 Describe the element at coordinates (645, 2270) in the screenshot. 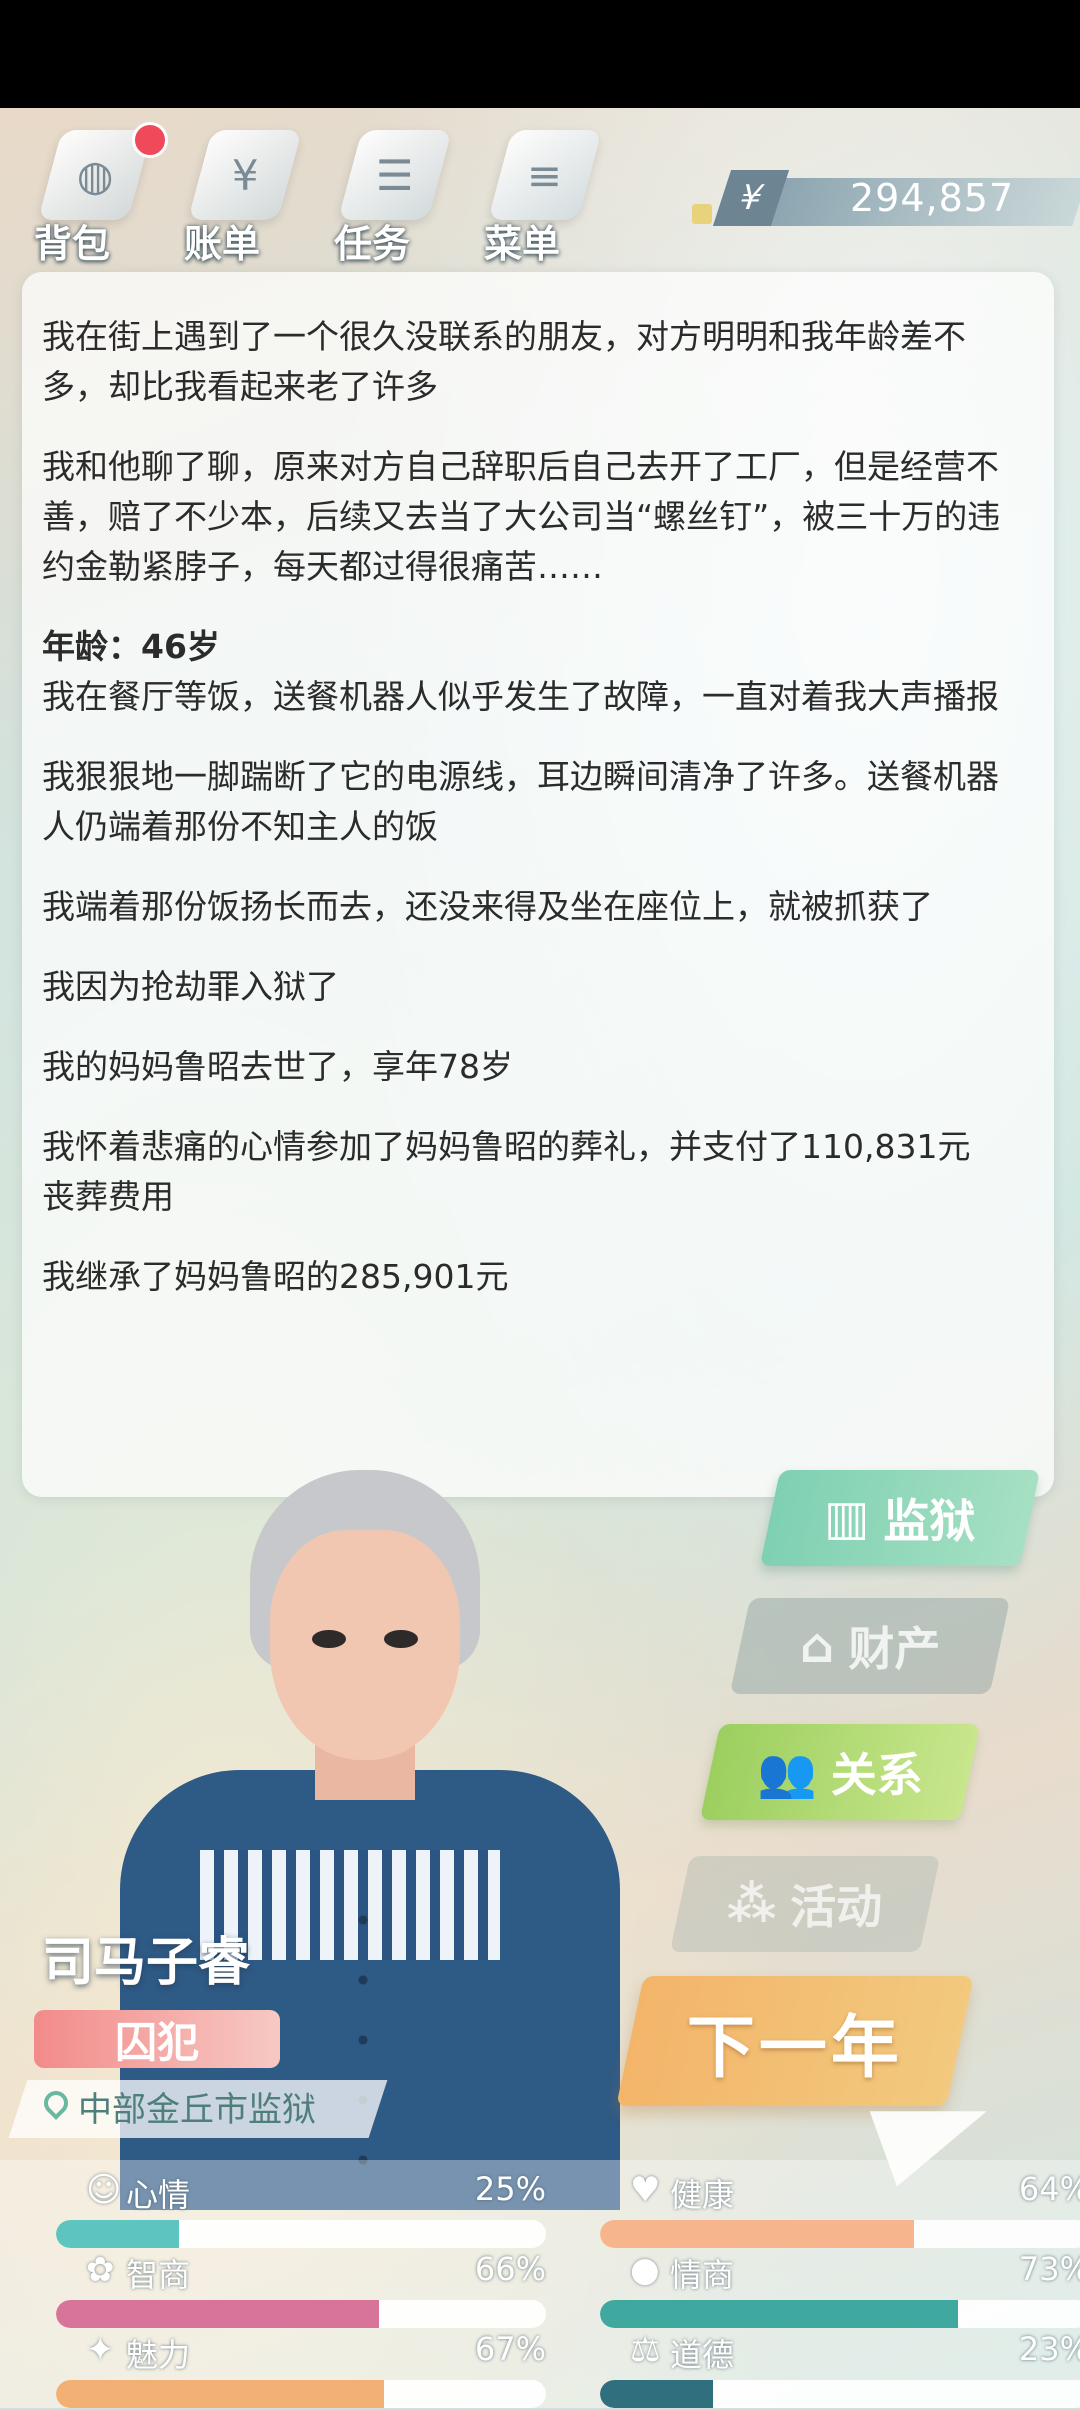

I see `apple-icon: ●` at that location.